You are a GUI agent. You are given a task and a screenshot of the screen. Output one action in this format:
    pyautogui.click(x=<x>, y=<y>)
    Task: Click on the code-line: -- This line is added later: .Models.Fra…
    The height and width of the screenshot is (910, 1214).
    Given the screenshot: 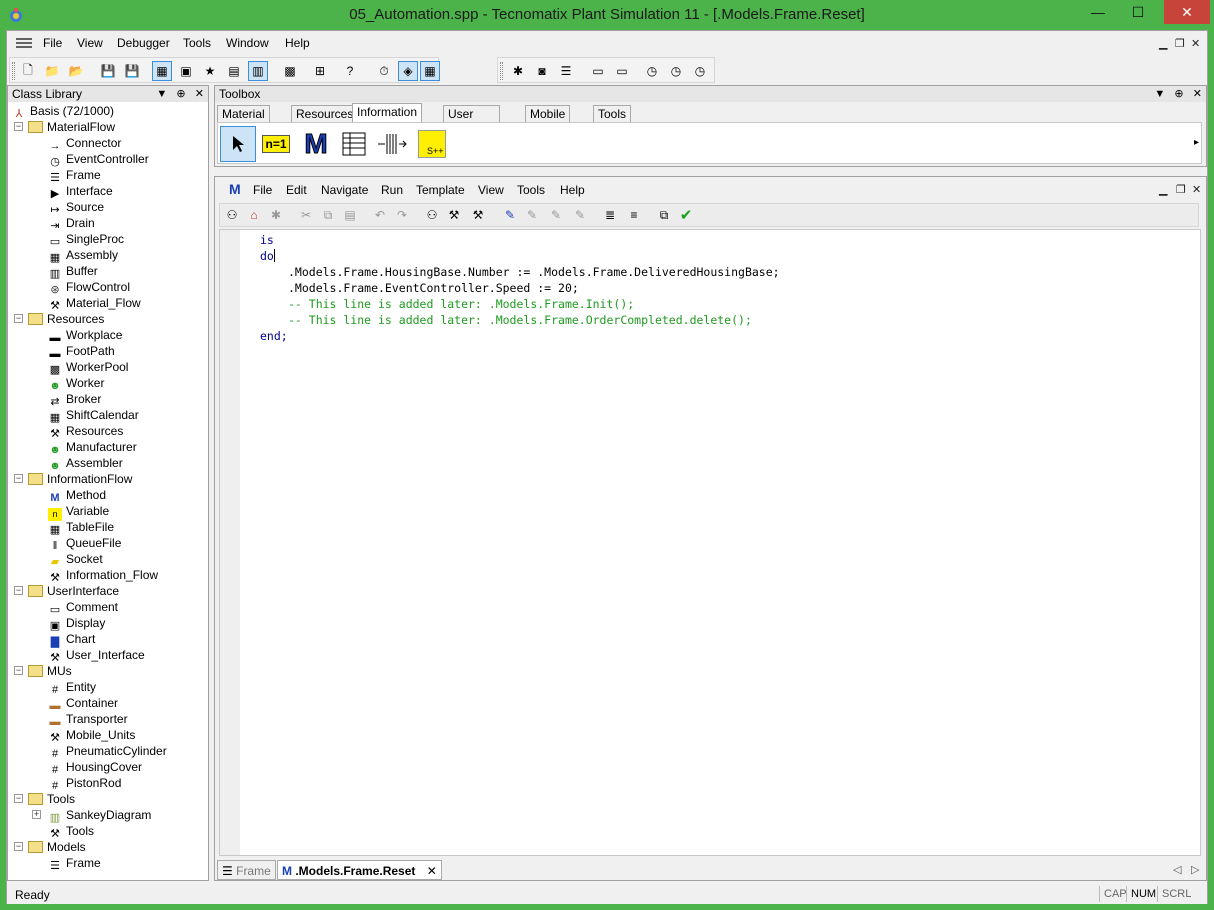 What is the action you would take?
    pyautogui.click(x=461, y=304)
    